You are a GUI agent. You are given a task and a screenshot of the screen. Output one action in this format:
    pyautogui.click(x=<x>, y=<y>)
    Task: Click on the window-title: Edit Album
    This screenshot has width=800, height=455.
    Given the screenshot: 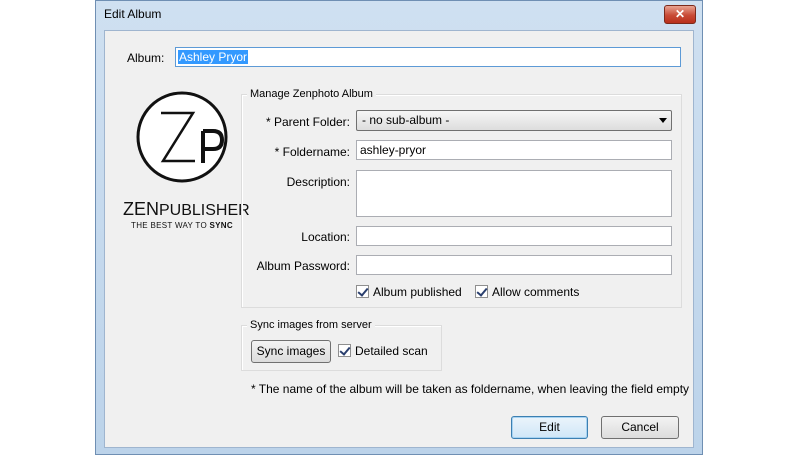 What is the action you would take?
    pyautogui.click(x=133, y=14)
    